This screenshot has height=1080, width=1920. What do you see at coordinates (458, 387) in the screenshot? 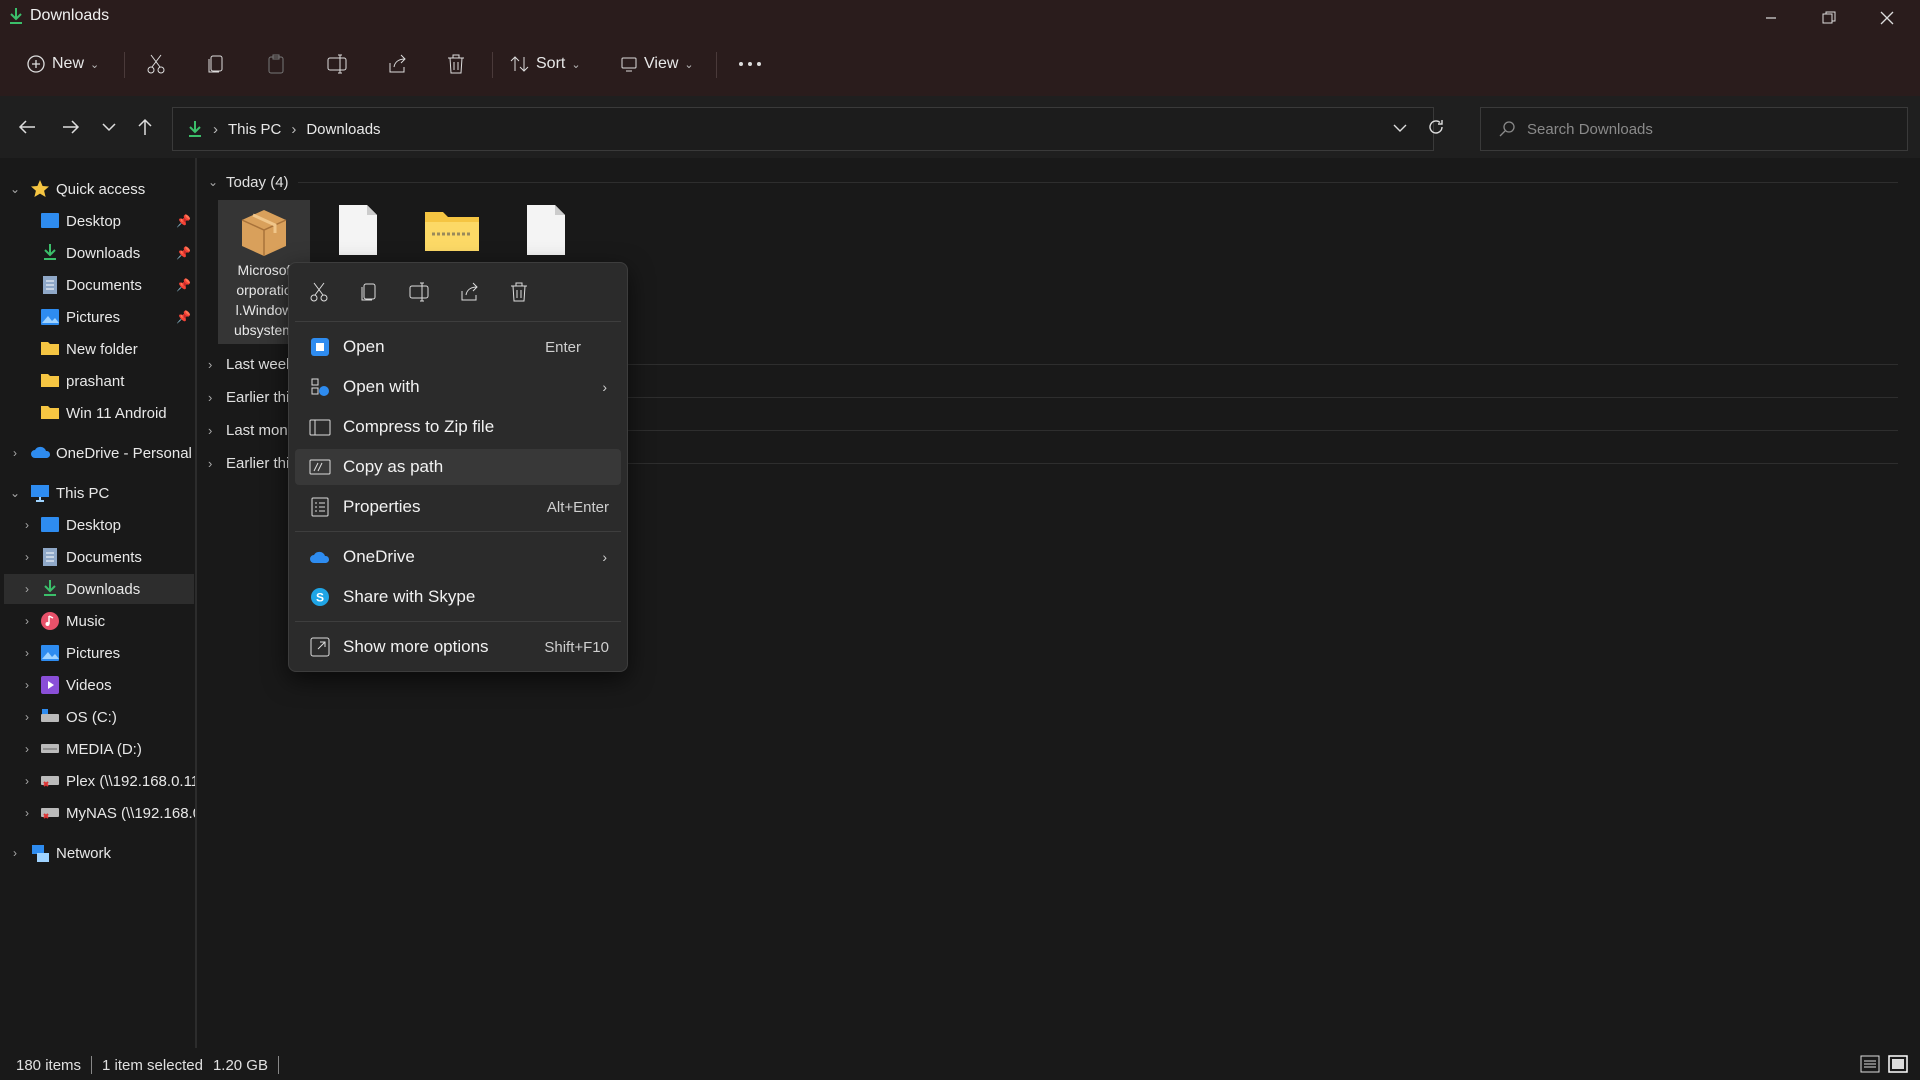
I see `menu-item-open-with: Open with ›` at bounding box center [458, 387].